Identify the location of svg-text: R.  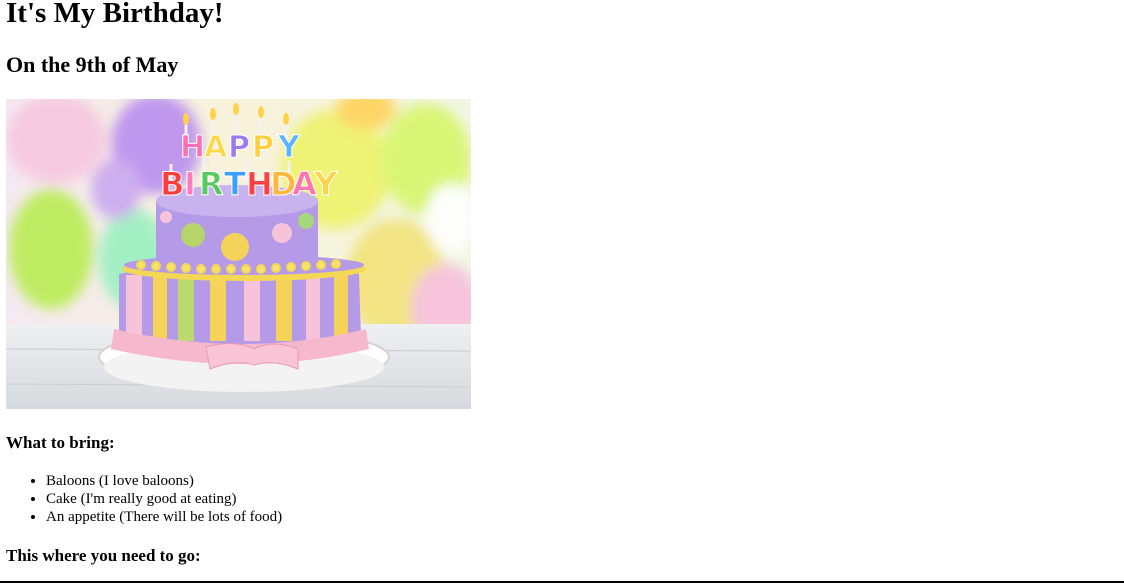
(211, 184).